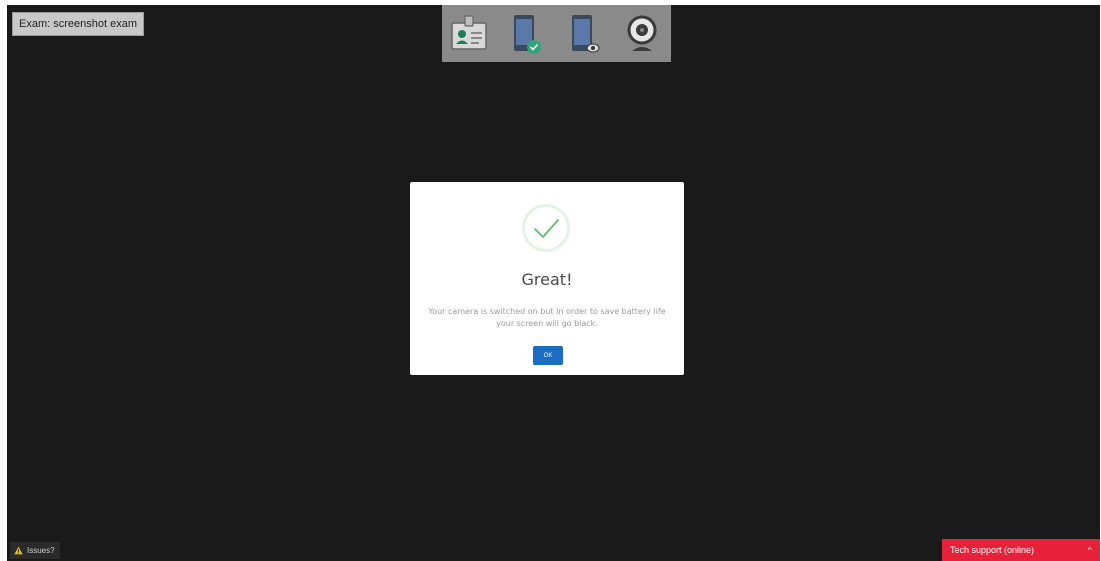 Image resolution: width=1101 pixels, height=561 pixels. I want to click on issues-button: Issues?, so click(35, 550).